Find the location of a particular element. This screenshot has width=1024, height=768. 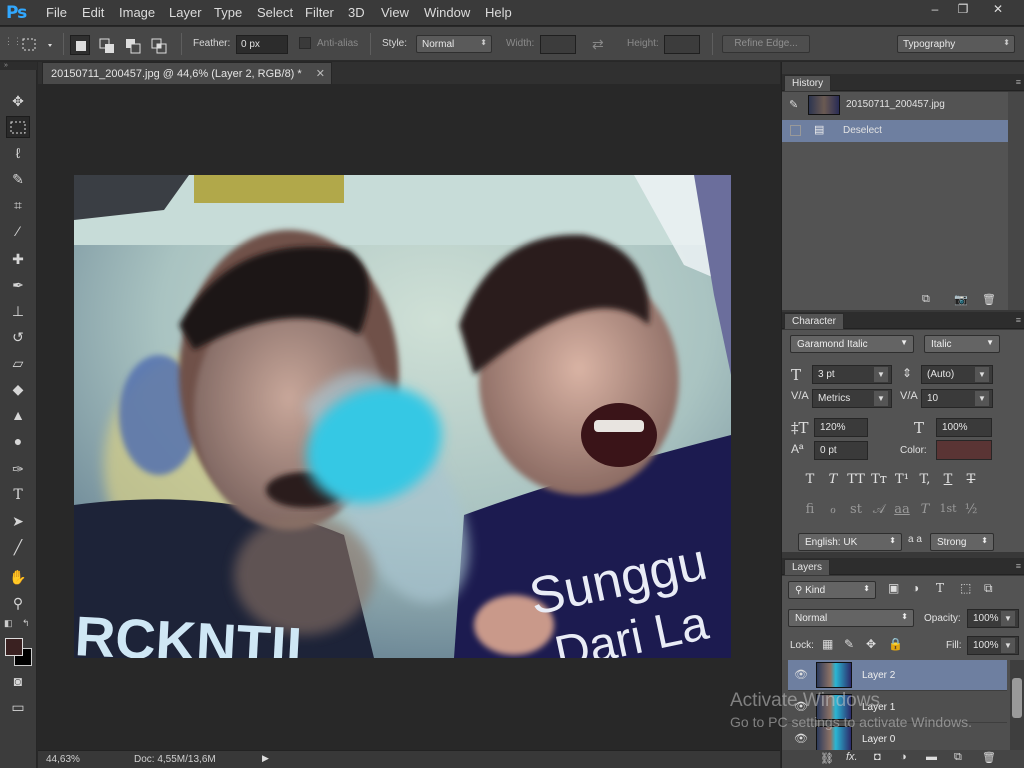

tool-preset-picker is located at coordinates (37, 45).